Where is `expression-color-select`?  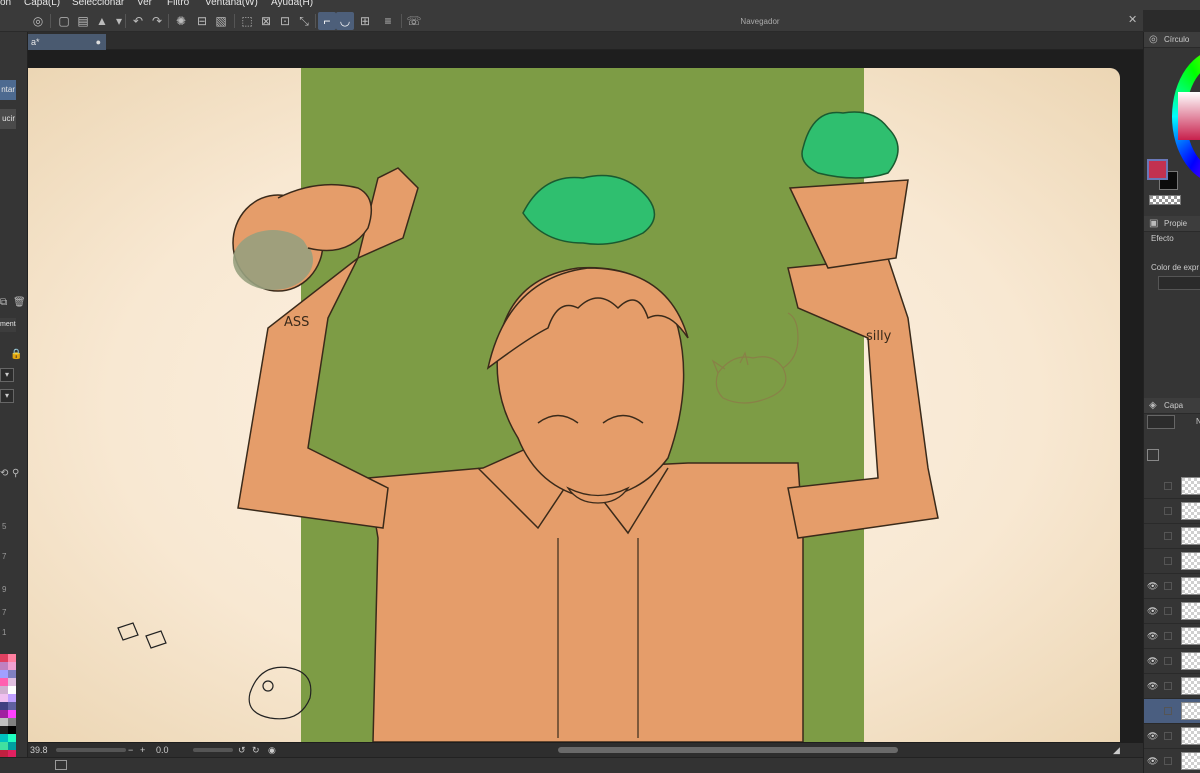
expression-color-select is located at coordinates (1179, 283).